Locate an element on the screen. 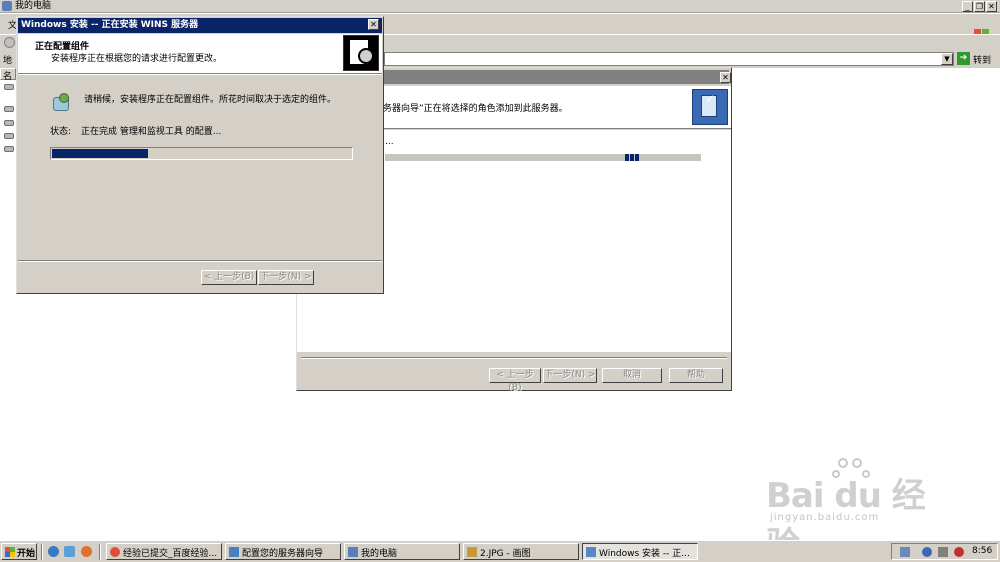  setup-header: 正在配置组件 安装程序正在根据您的请求进行配置更改。 is located at coordinates (200, 54).